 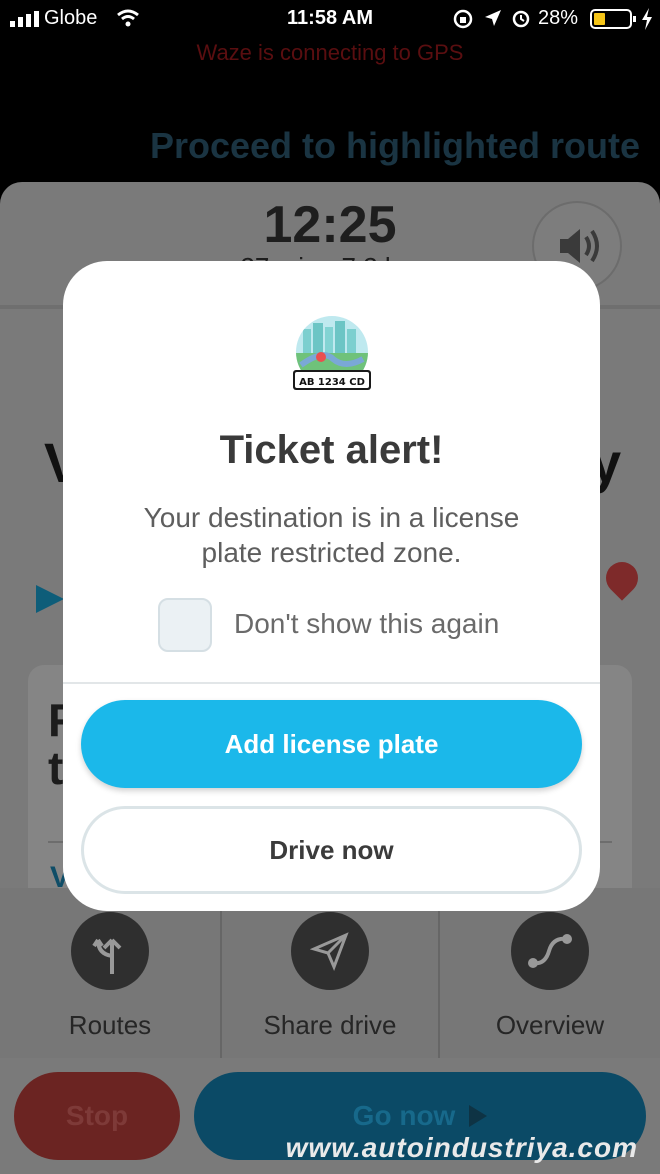 I want to click on drive-now-button: Drive now, so click(x=331, y=850).